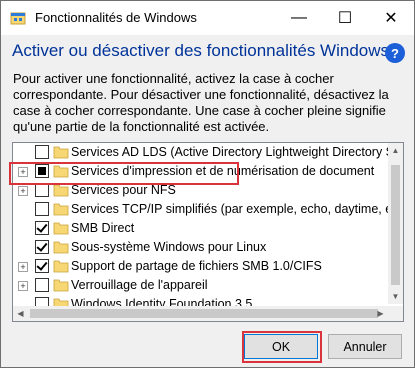 The width and height of the screenshot is (415, 368). I want to click on feature-label: Verrouillage de l'appareil, so click(139, 285).